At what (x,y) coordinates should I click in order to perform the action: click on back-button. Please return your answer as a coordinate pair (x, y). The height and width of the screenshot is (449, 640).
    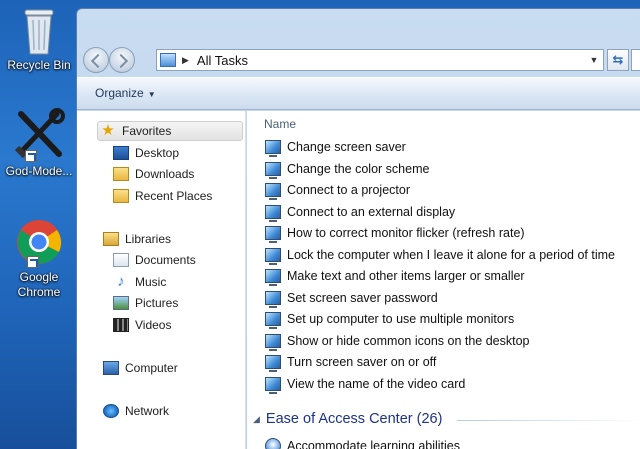
    Looking at the image, I should click on (96, 60).